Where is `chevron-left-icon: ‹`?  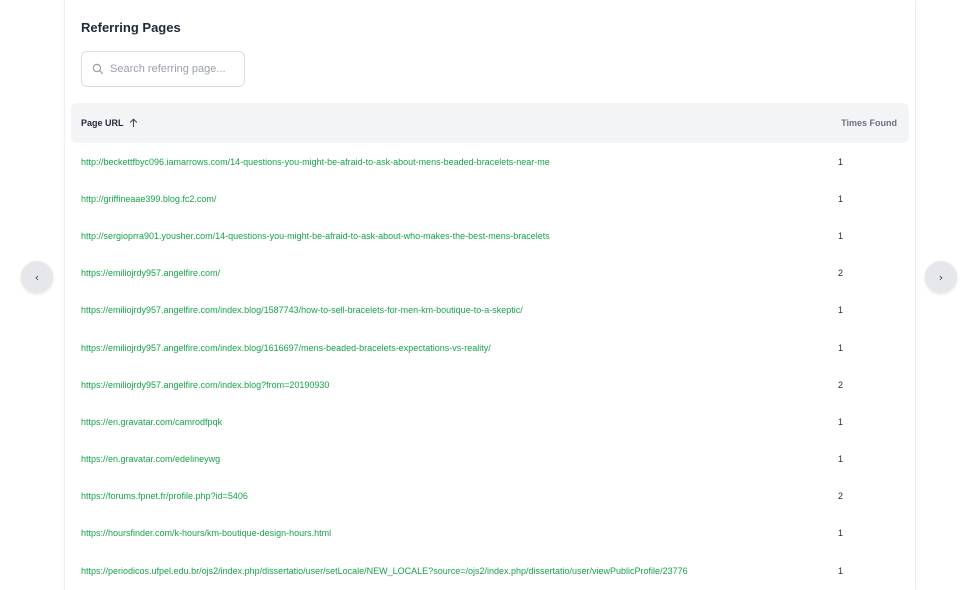
chevron-left-icon: ‹ is located at coordinates (37, 277).